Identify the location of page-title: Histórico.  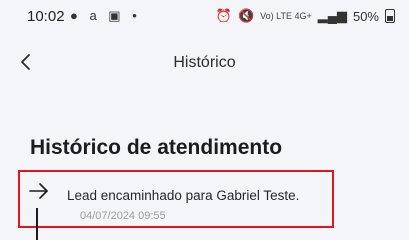
(204, 62).